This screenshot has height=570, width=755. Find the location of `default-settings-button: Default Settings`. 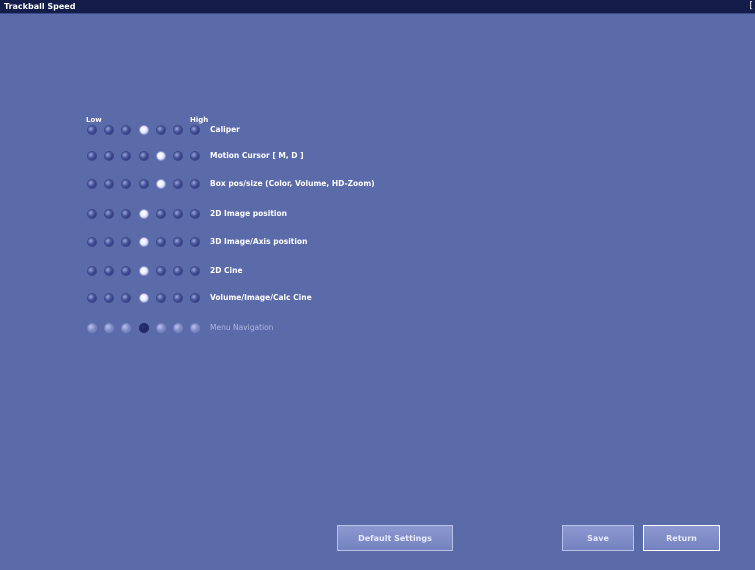

default-settings-button: Default Settings is located at coordinates (395, 538).